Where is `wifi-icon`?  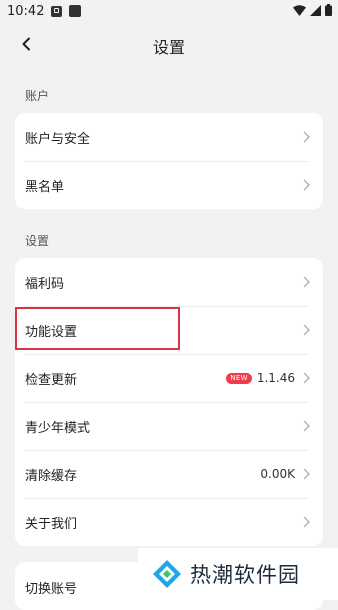
wifi-icon is located at coordinates (299, 10).